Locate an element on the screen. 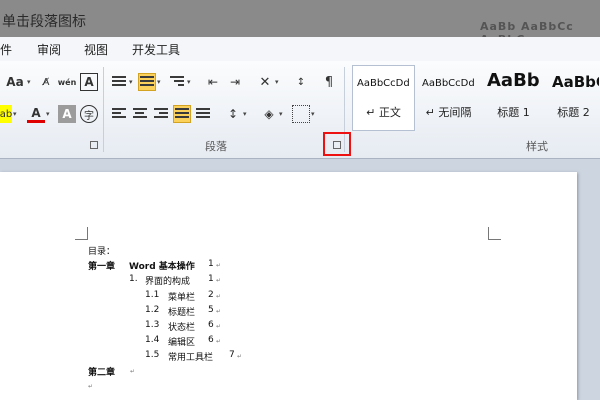 The image size is (600, 400). decrease-indent-icon: ⇤ is located at coordinates (213, 82).